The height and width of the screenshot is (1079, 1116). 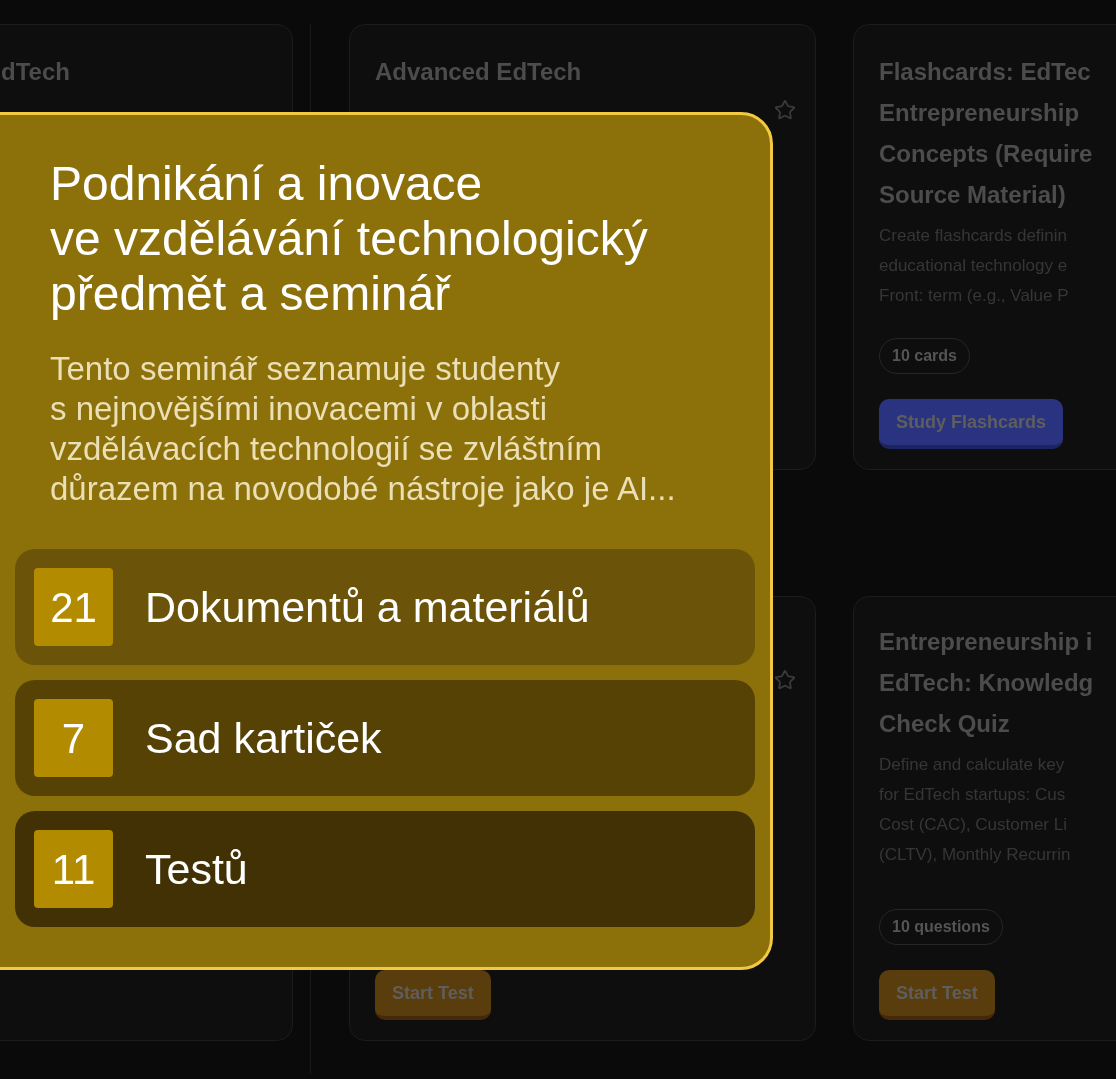 What do you see at coordinates (73, 738) in the screenshot?
I see `stat-count: 7` at bounding box center [73, 738].